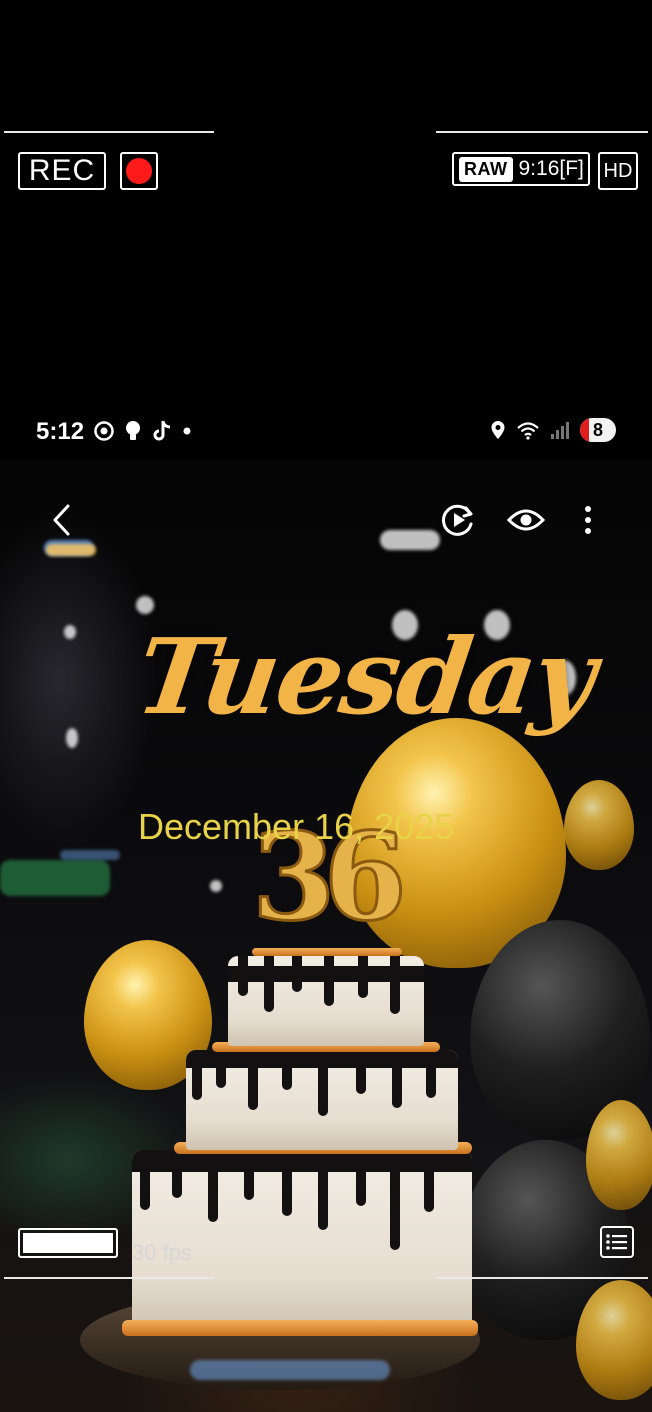  I want to click on rec-badge: REC, so click(62, 171).